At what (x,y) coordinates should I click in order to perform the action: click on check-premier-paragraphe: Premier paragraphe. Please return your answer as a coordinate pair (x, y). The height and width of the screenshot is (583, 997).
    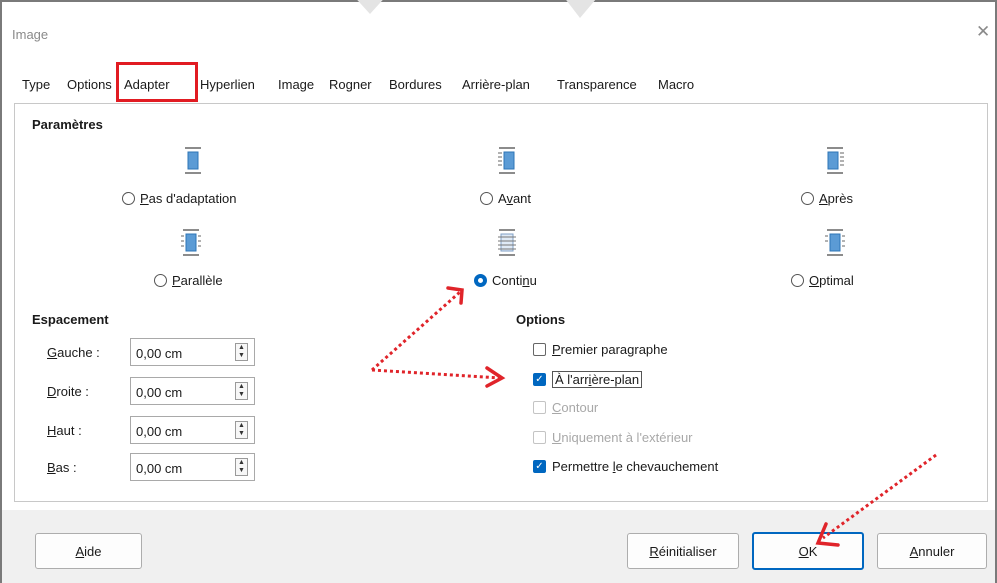
    Looking at the image, I should click on (600, 349).